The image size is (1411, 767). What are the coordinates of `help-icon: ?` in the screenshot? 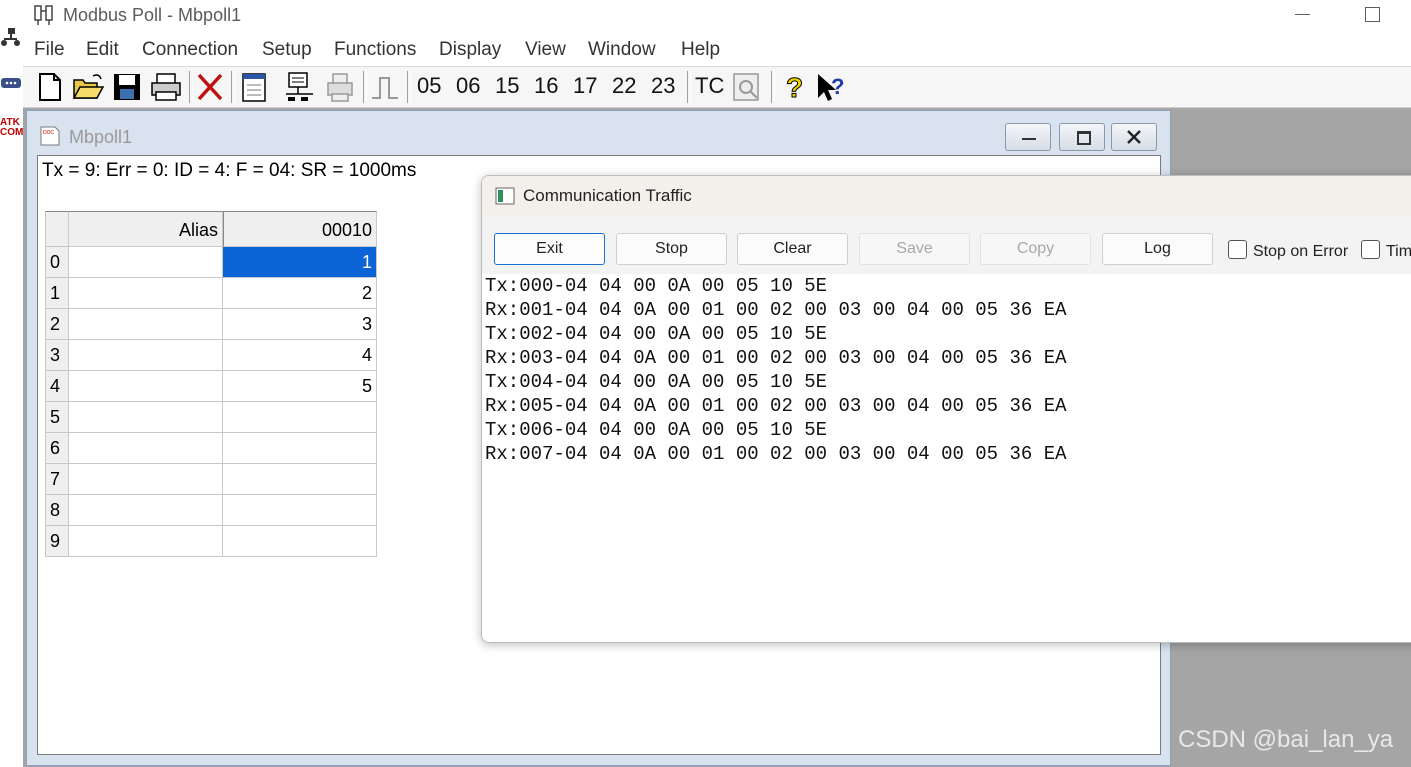 It's located at (793, 87).